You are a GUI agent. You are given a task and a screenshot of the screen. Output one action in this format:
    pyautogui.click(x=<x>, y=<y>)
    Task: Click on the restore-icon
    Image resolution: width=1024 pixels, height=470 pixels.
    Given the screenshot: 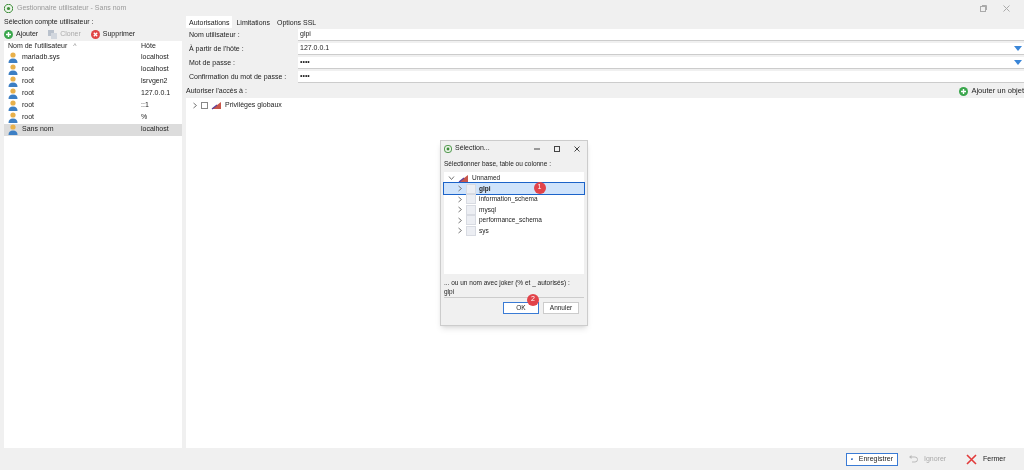 What is the action you would take?
    pyautogui.click(x=983, y=8)
    